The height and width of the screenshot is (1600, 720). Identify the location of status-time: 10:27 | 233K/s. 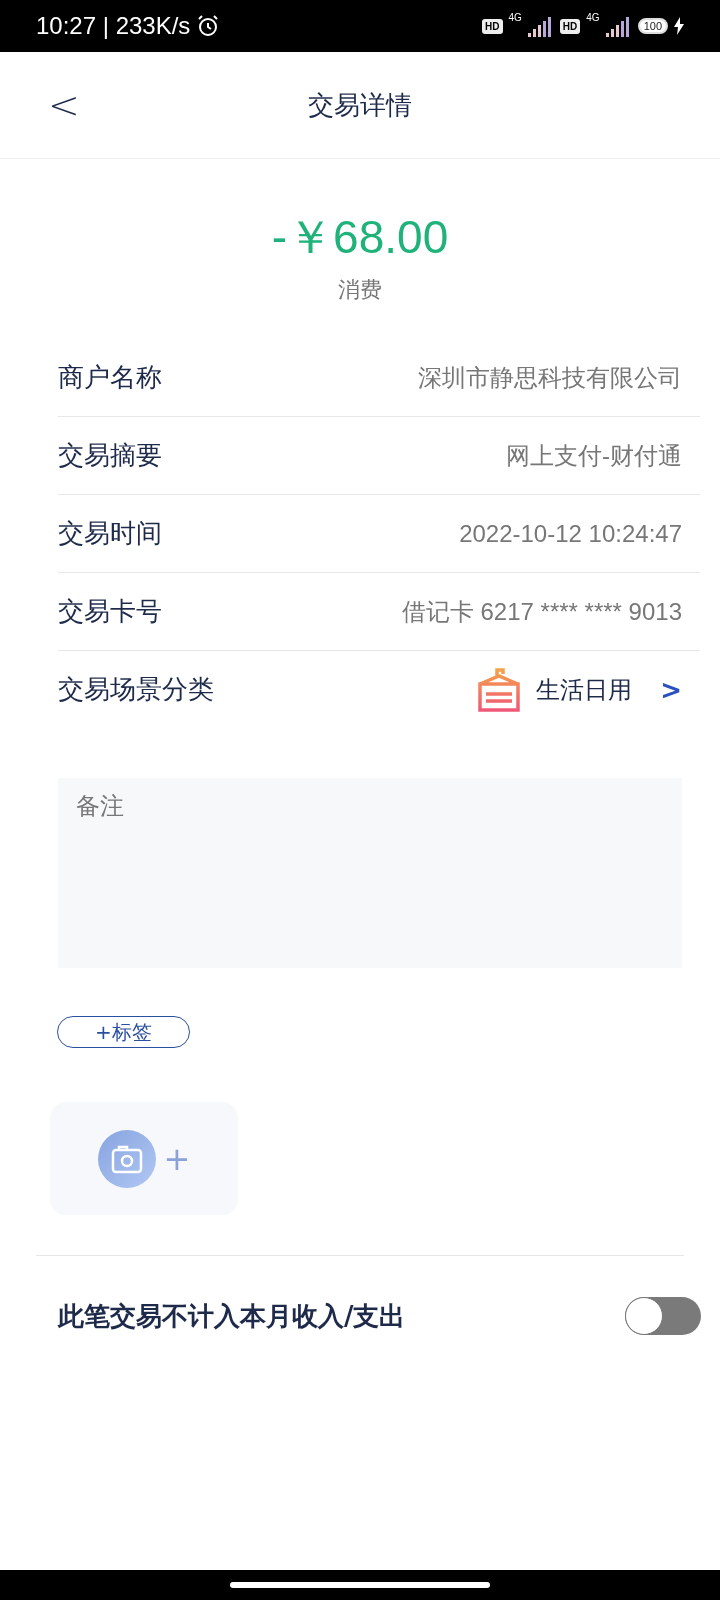
(113, 26).